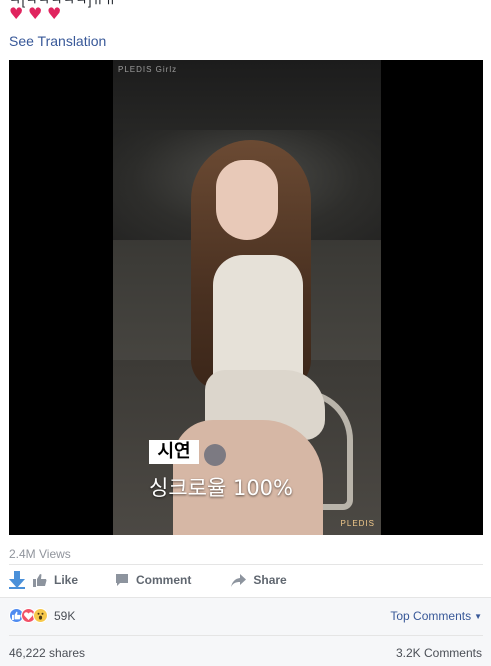 This screenshot has height=666, width=491. Describe the element at coordinates (245, 30) in the screenshot. I see `post-text-area: ㅋ[ㅋㅋㅋㅋㅋ]ㅠㅠ ♥ ♥ ♥ See Translation` at that location.